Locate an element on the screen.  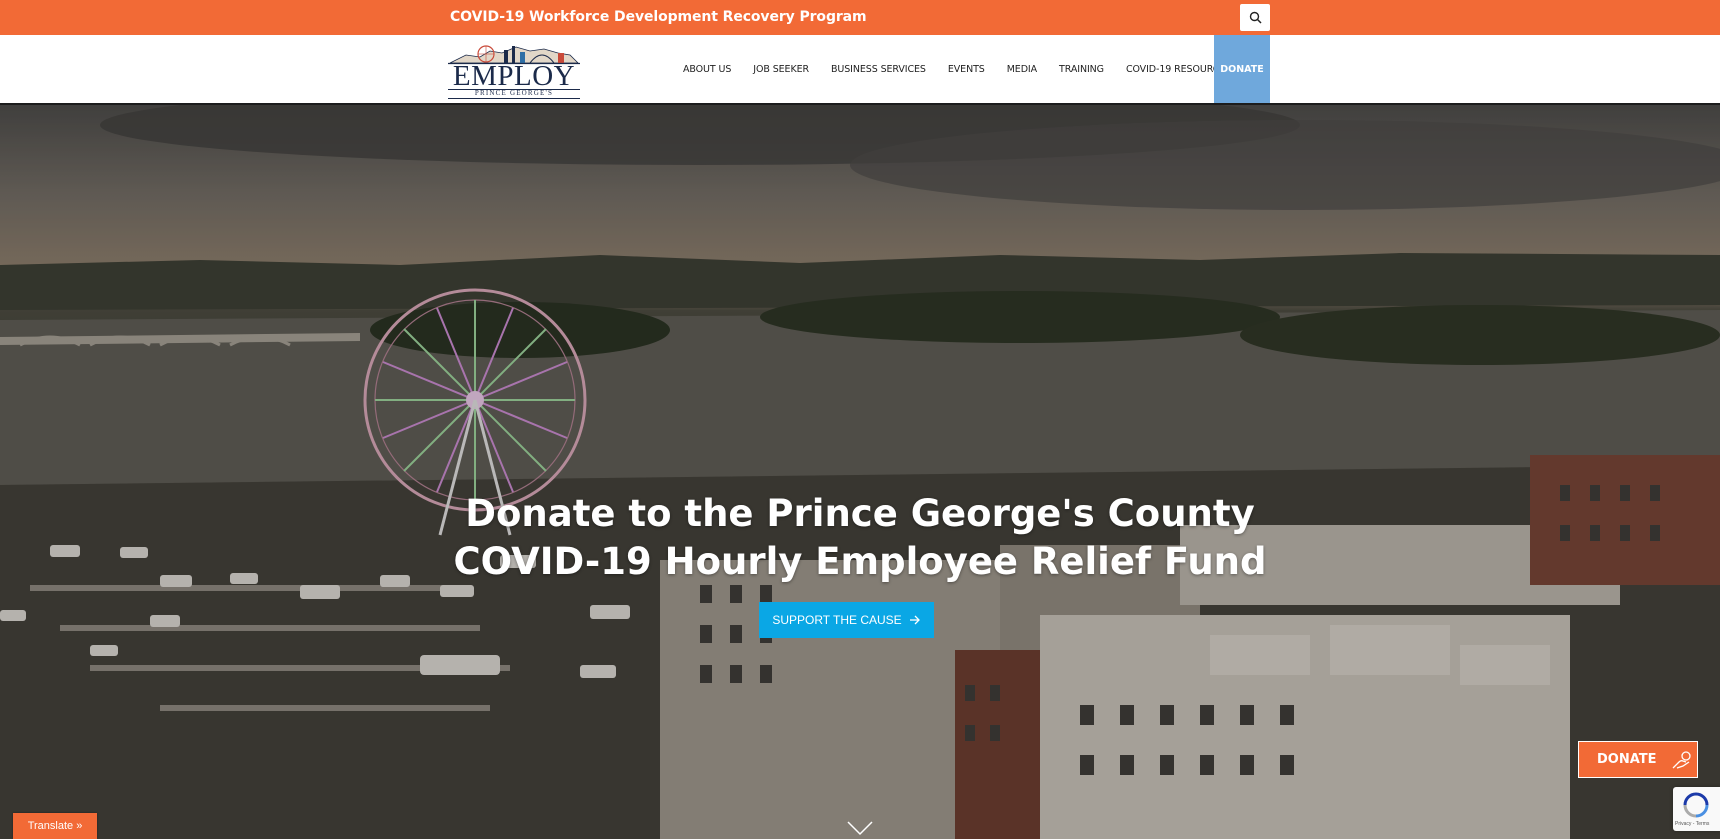
cta-label: SUPPORT THE CAUSE is located at coordinates (837, 620).